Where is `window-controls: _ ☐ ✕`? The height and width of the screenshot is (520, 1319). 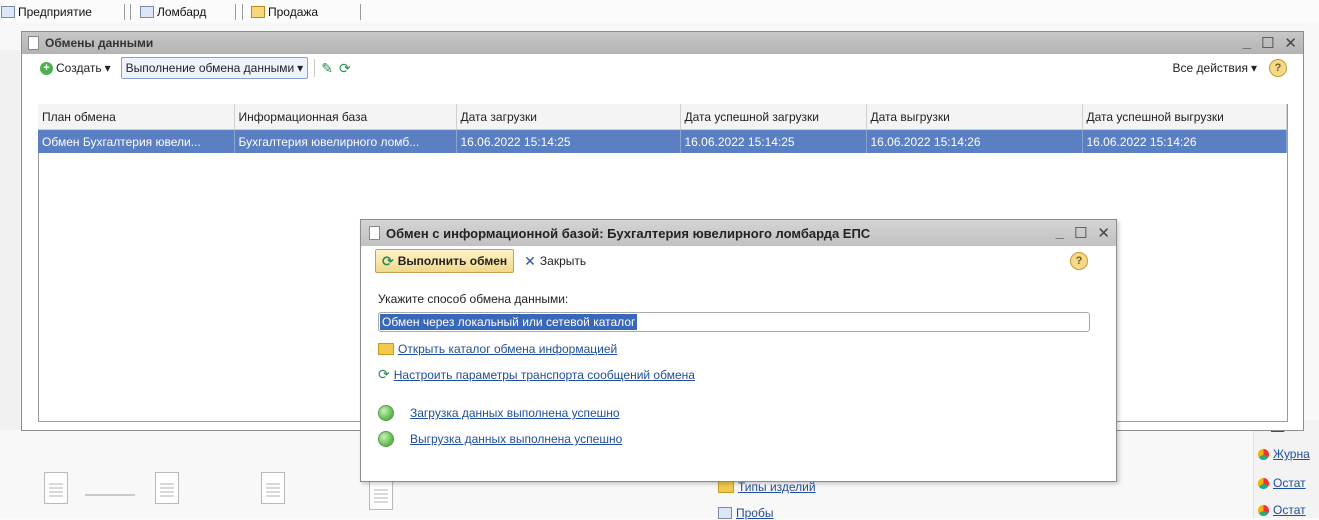 window-controls: _ ☐ ✕ is located at coordinates (1270, 43).